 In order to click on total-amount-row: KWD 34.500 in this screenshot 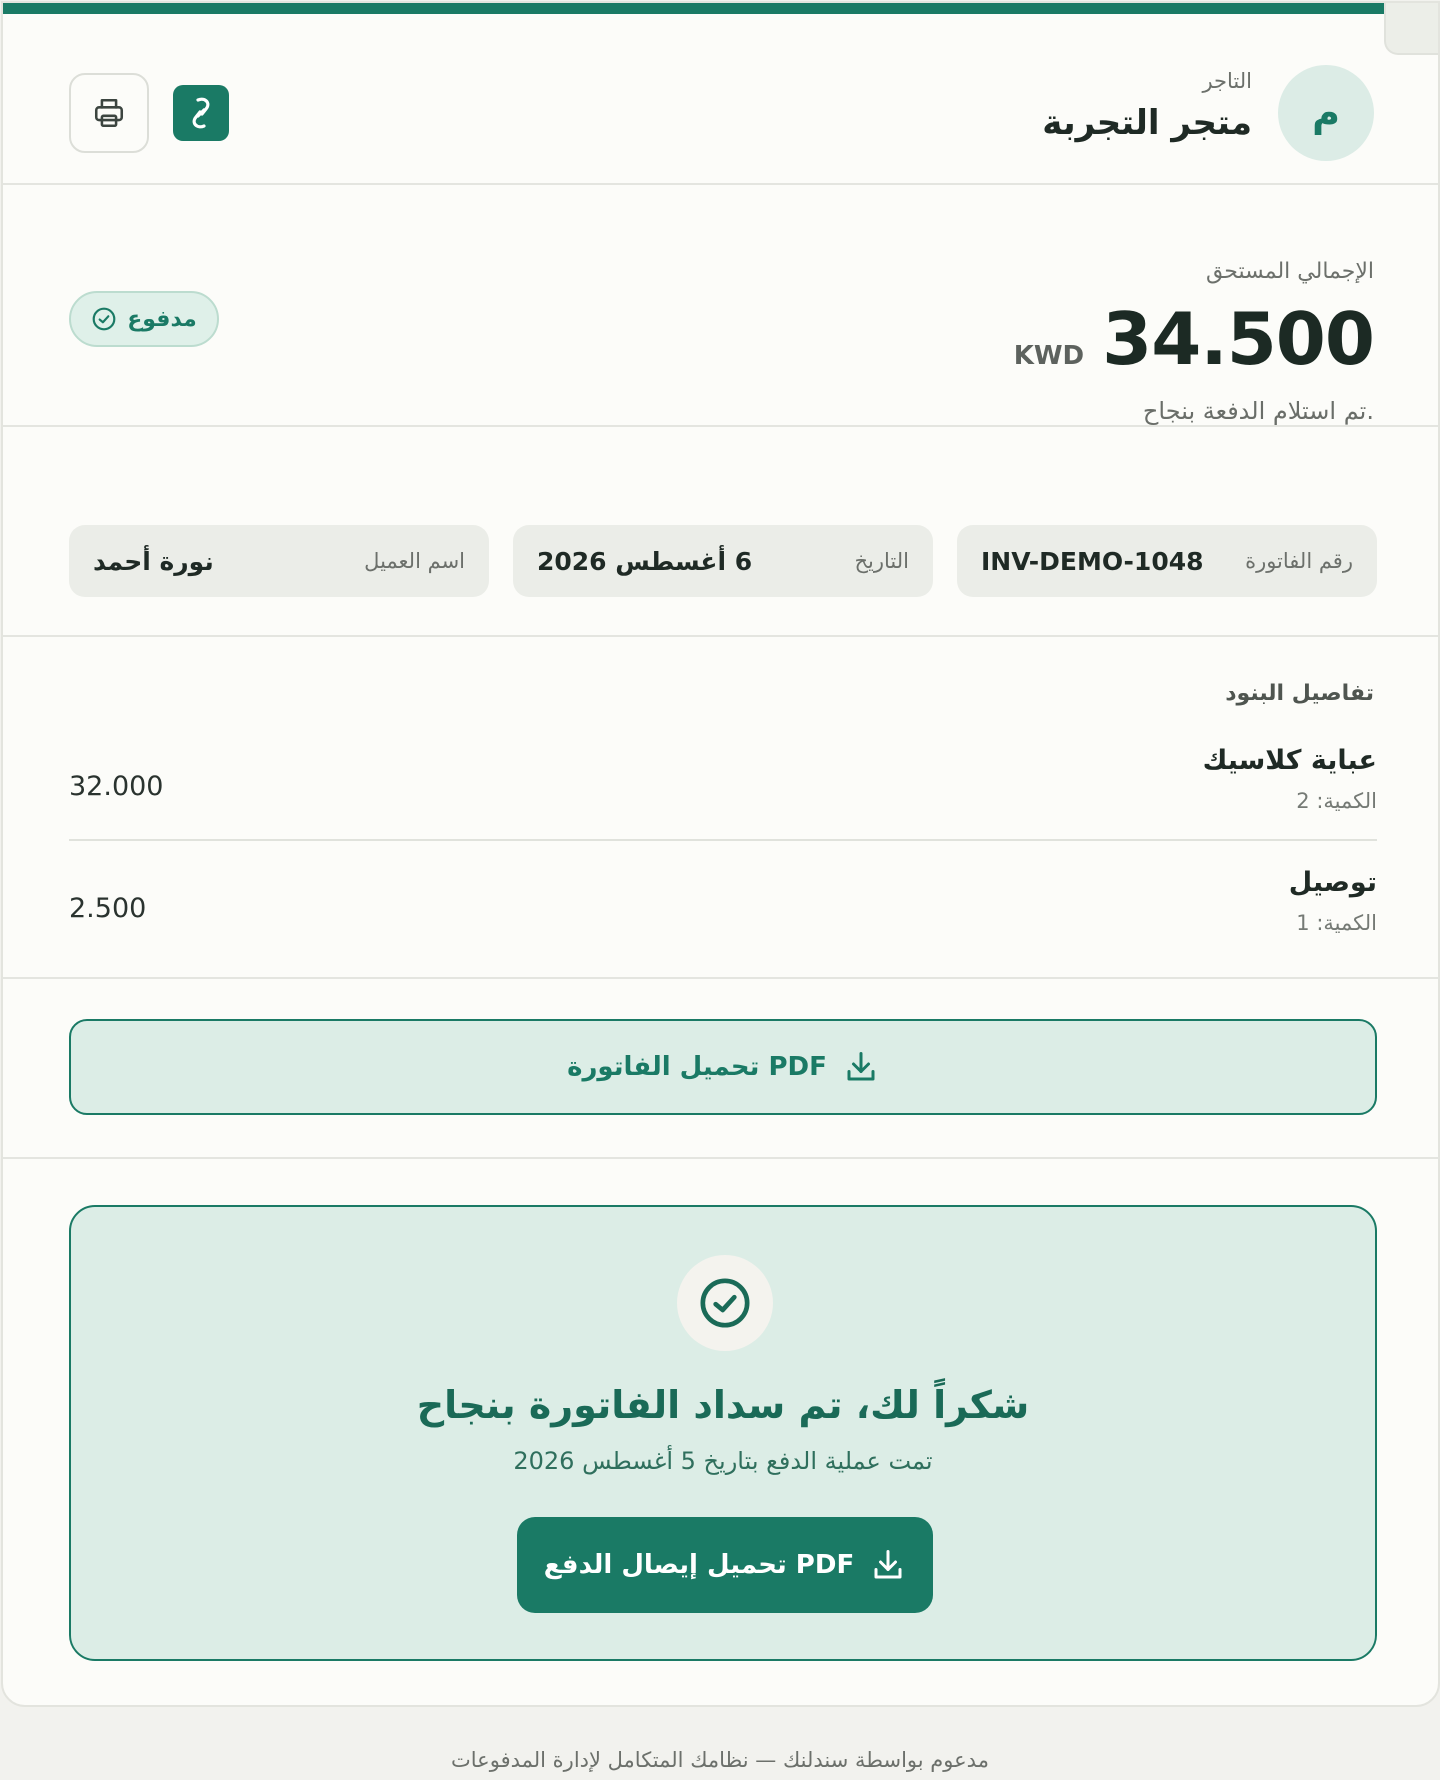, I will do `click(1194, 339)`.